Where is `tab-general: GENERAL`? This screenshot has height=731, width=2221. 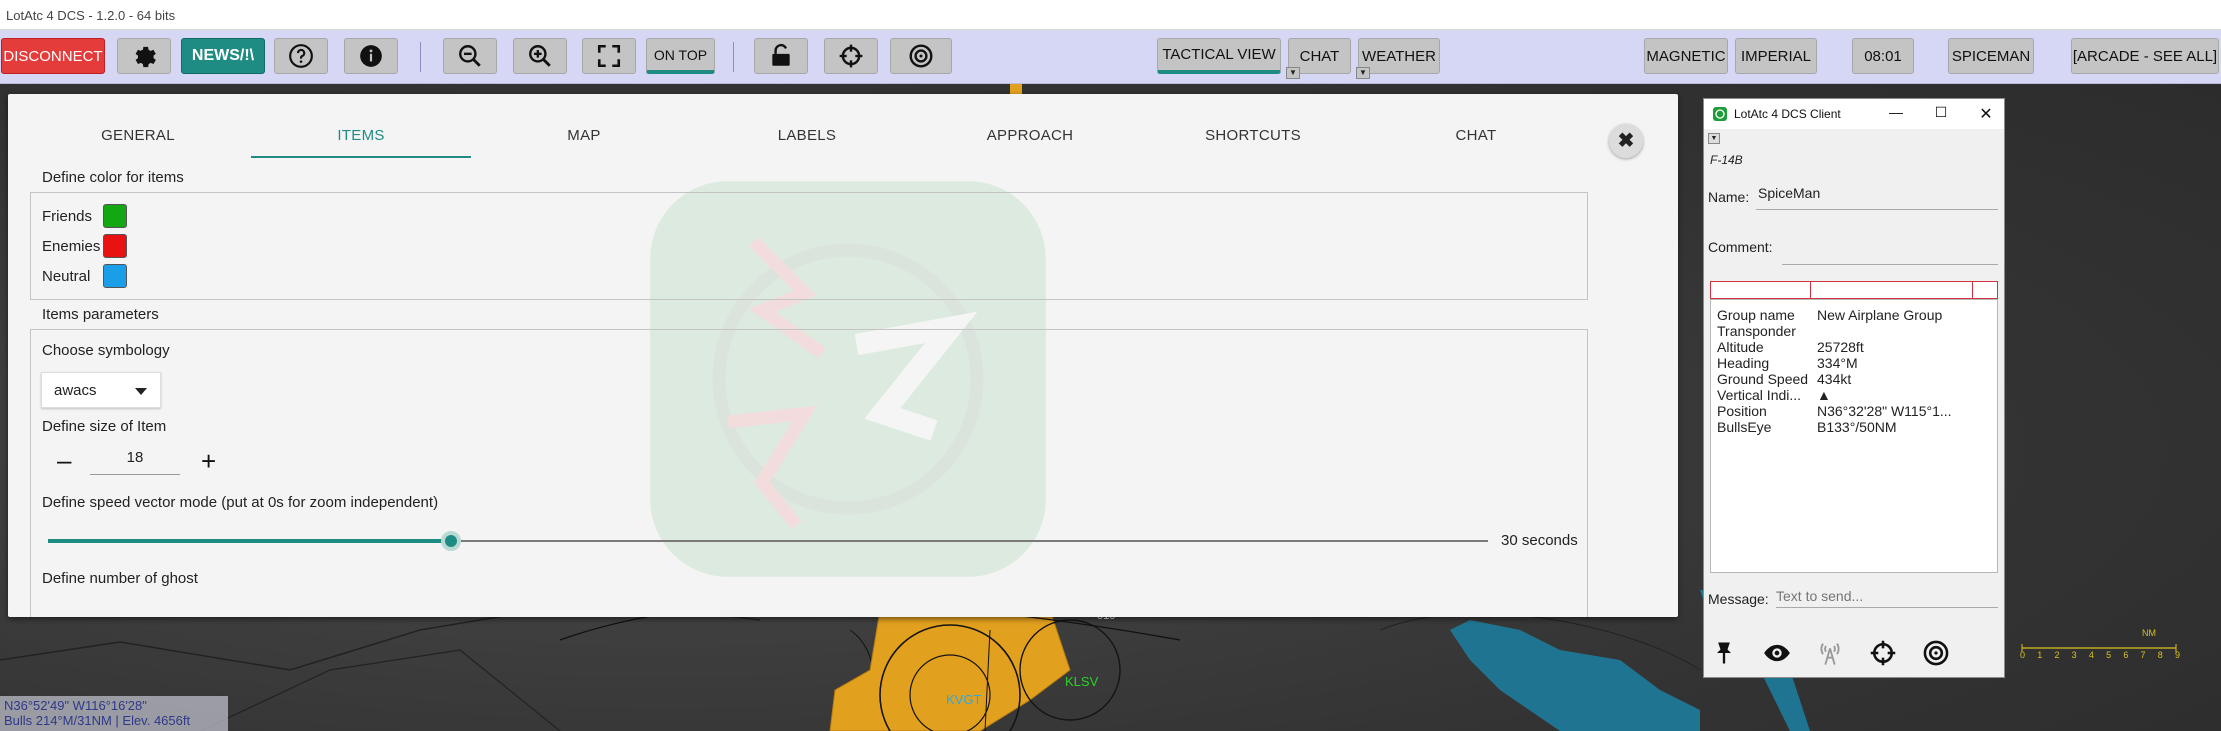
tab-general: GENERAL is located at coordinates (138, 136).